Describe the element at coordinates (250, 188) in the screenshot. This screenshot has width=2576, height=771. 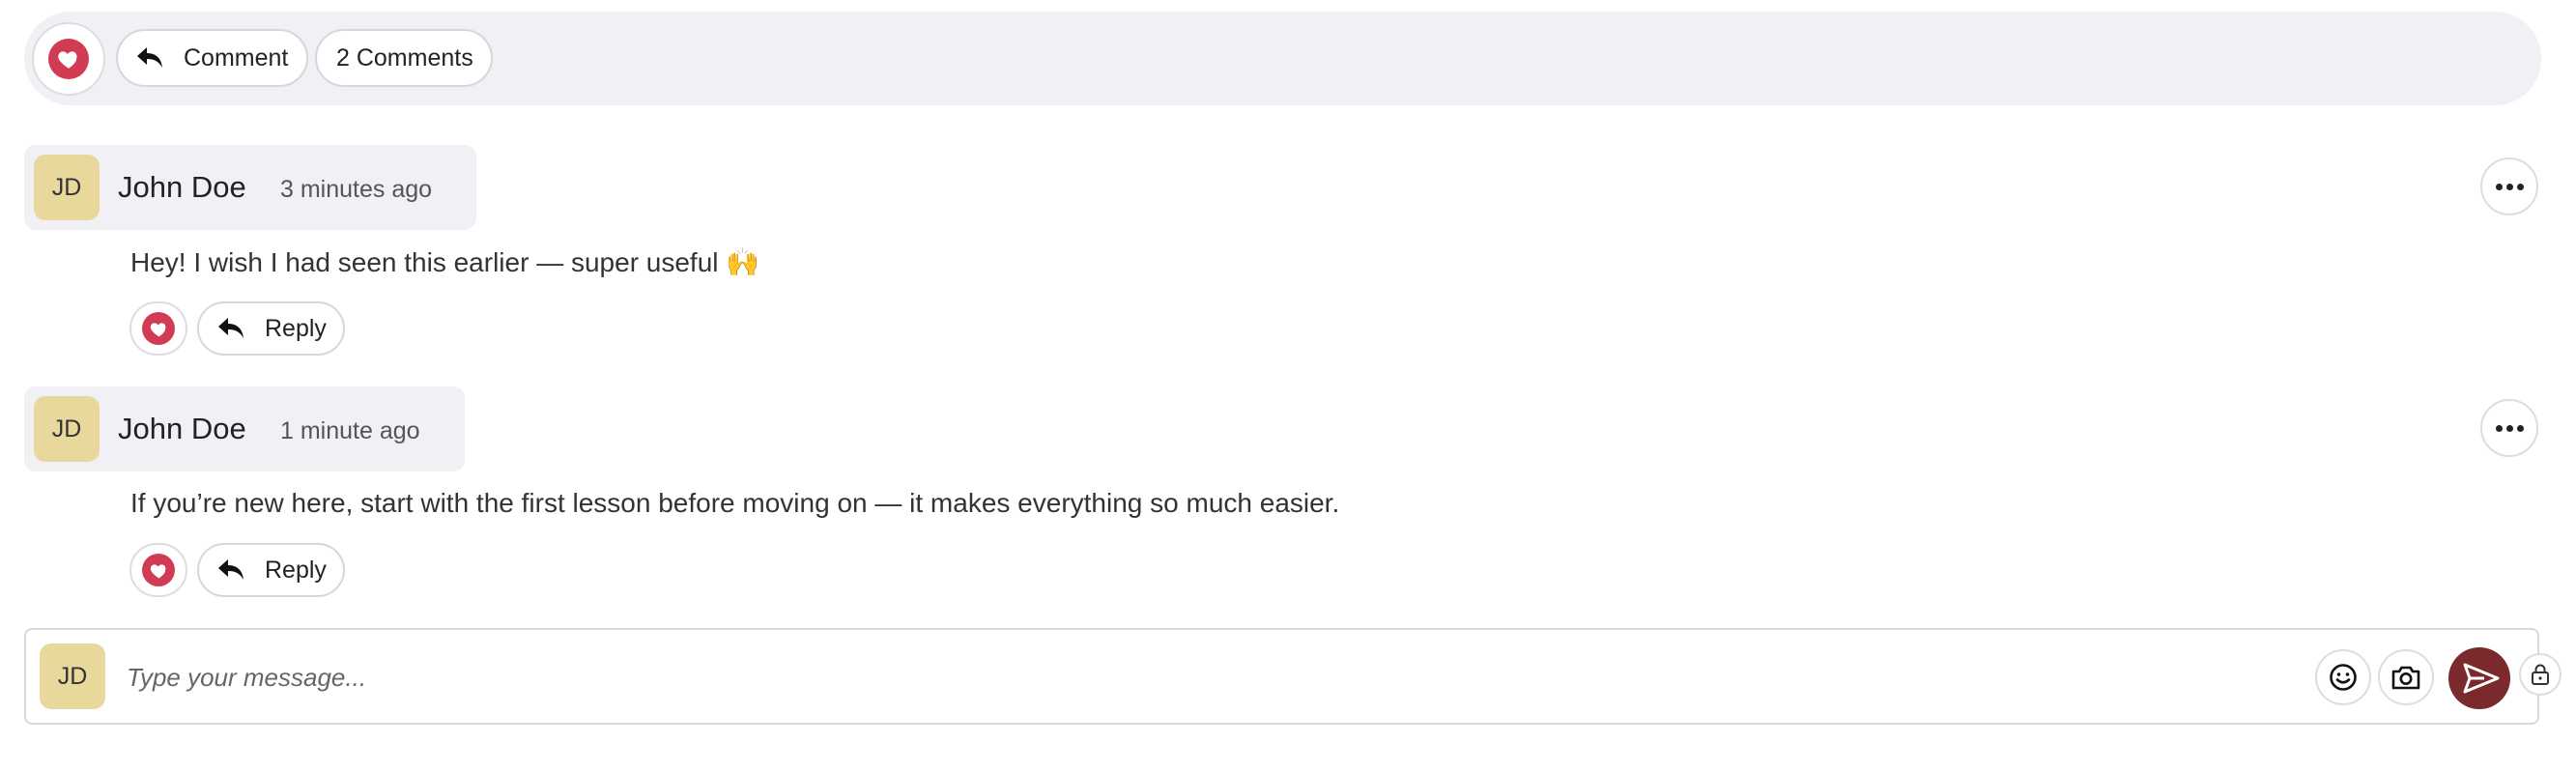
I see `comment-header: JD John Doe 3 minutes ago` at that location.